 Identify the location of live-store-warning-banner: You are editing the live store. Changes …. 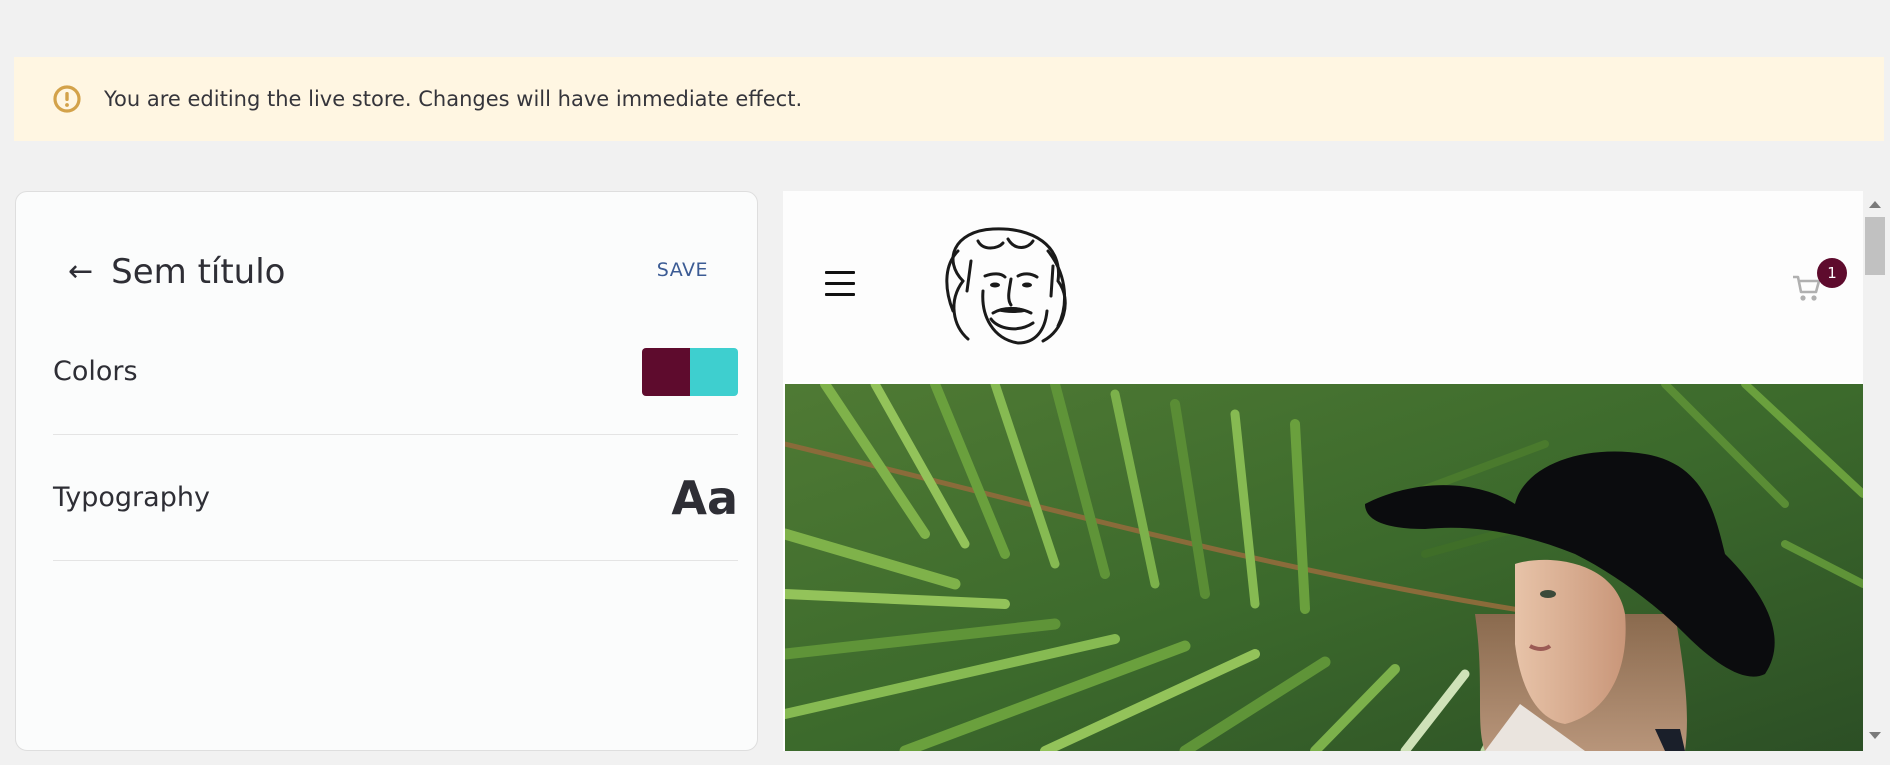
(949, 99).